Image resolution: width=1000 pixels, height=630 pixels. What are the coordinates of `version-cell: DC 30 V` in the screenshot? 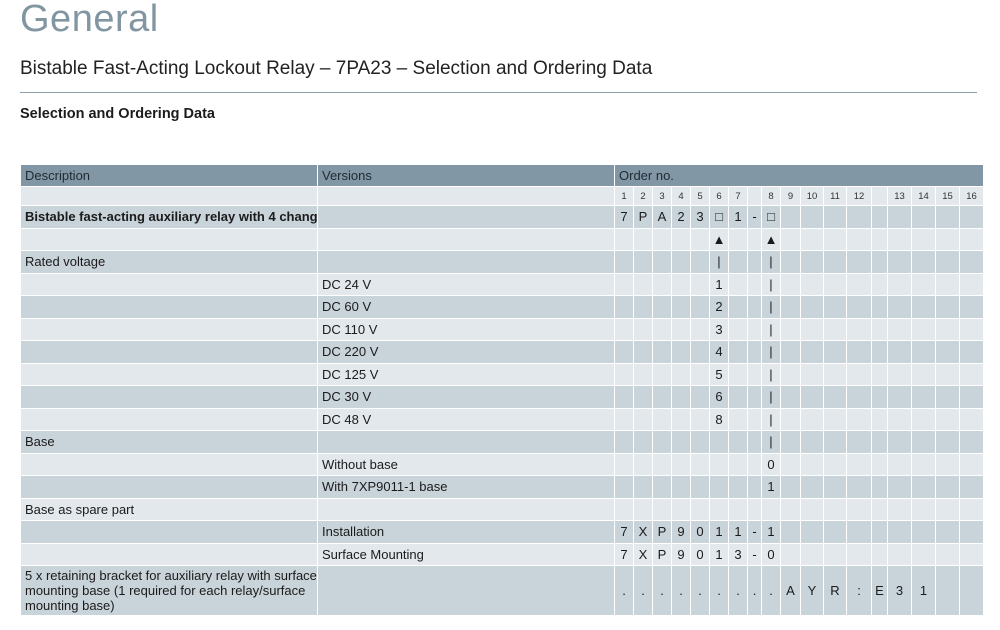 It's located at (466, 397).